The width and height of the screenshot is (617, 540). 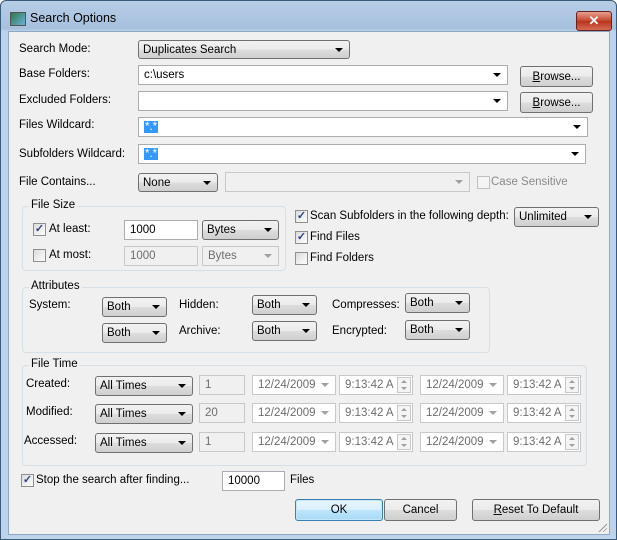 I want to click on stop-search-count-input: 10000, so click(x=253, y=481).